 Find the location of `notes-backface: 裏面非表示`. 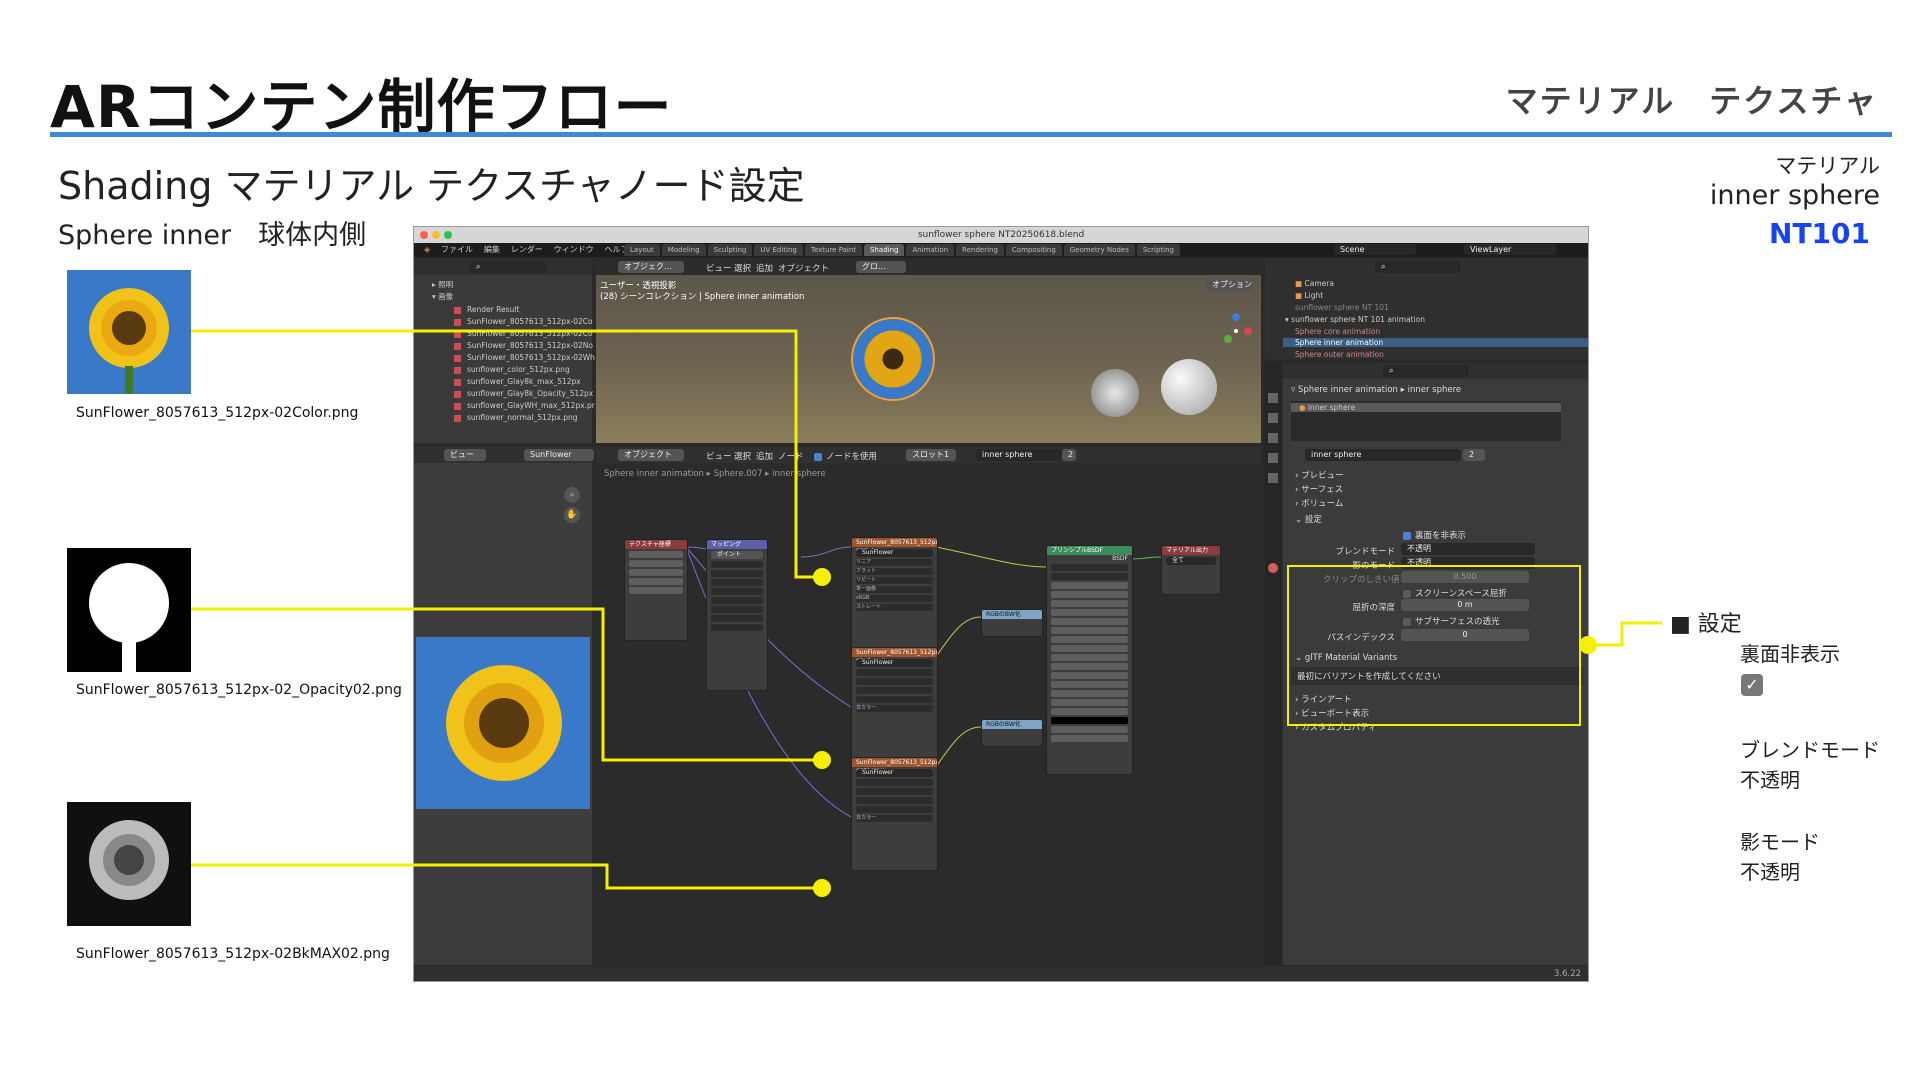

notes-backface: 裏面非表示 is located at coordinates (1790, 654).